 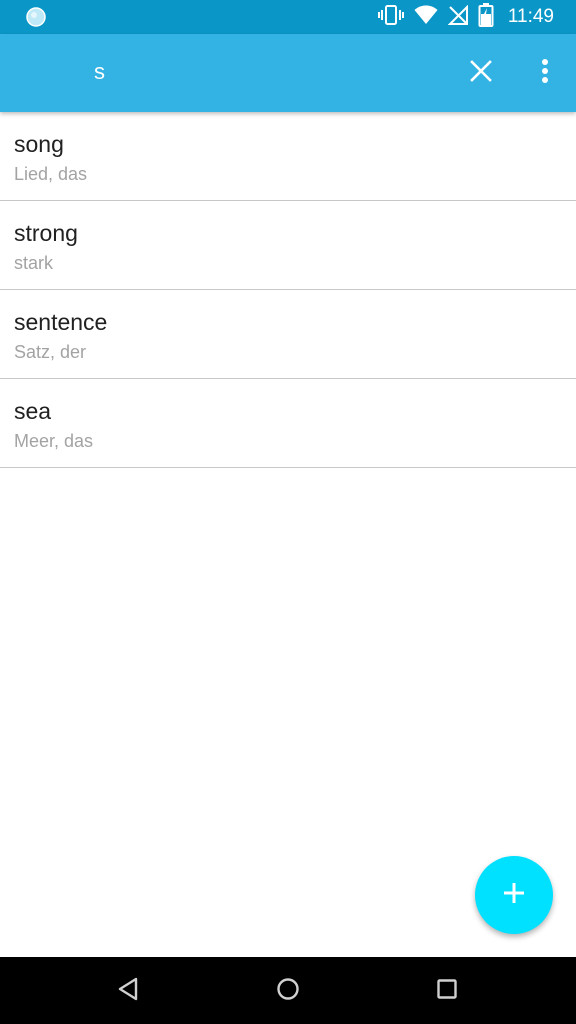 What do you see at coordinates (34, 263) in the screenshot?
I see `translation-text: stark` at bounding box center [34, 263].